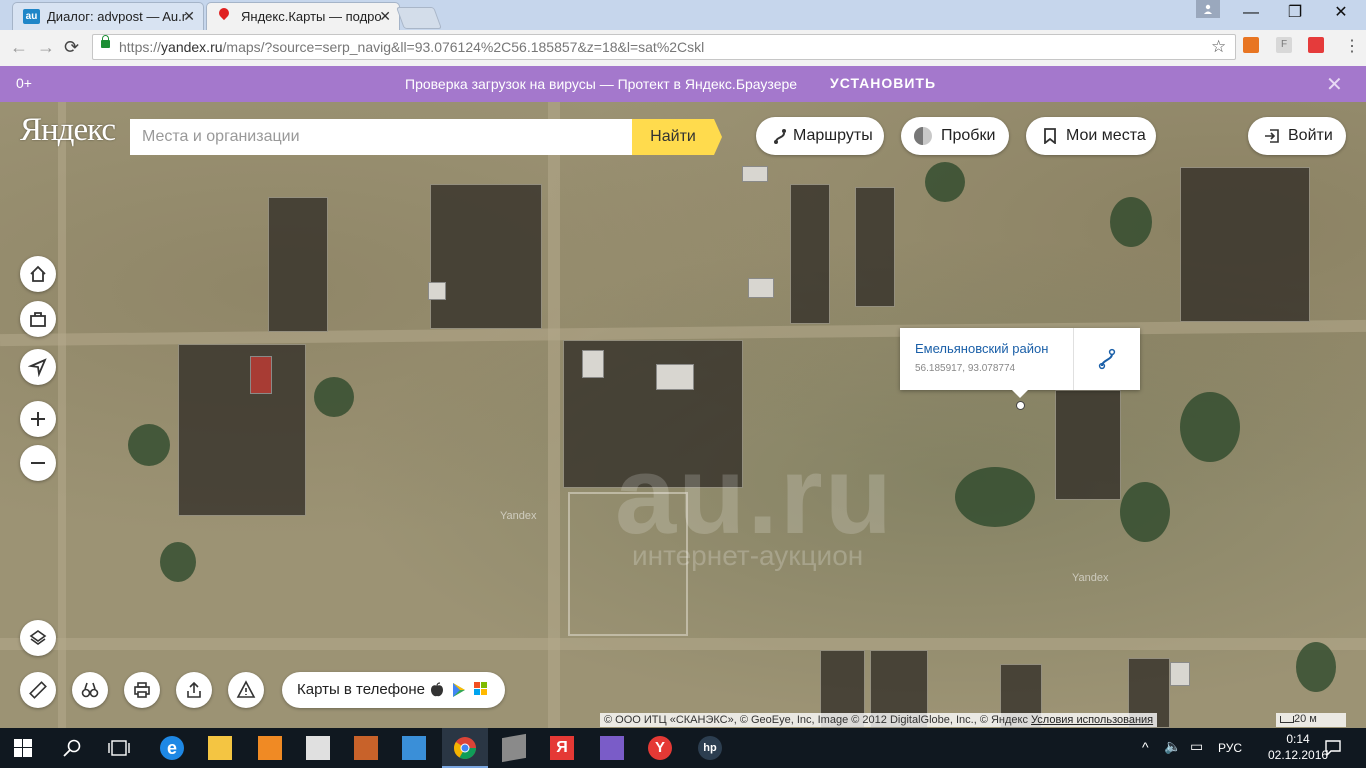  Describe the element at coordinates (38, 638) in the screenshot. I see `layers-button` at that location.